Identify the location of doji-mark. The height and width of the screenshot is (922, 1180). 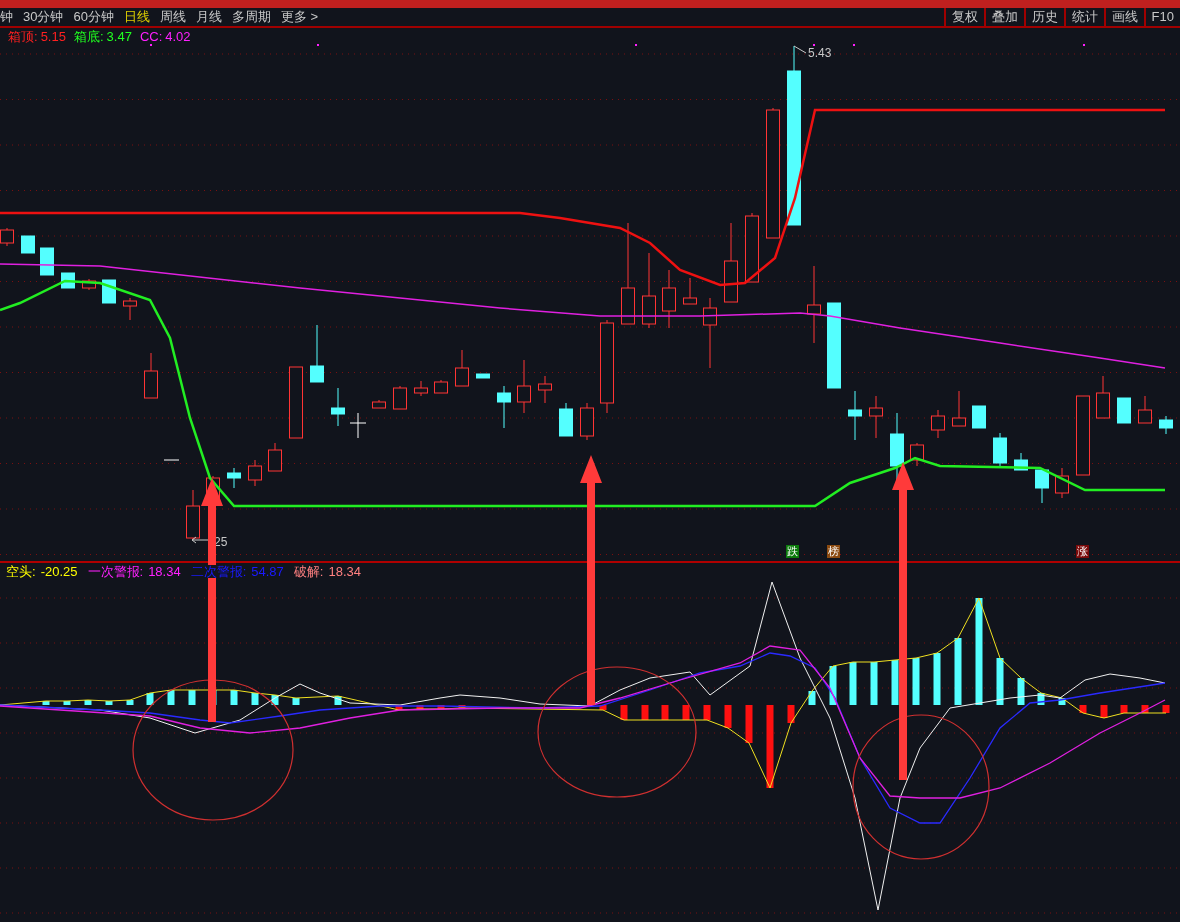
(171, 460).